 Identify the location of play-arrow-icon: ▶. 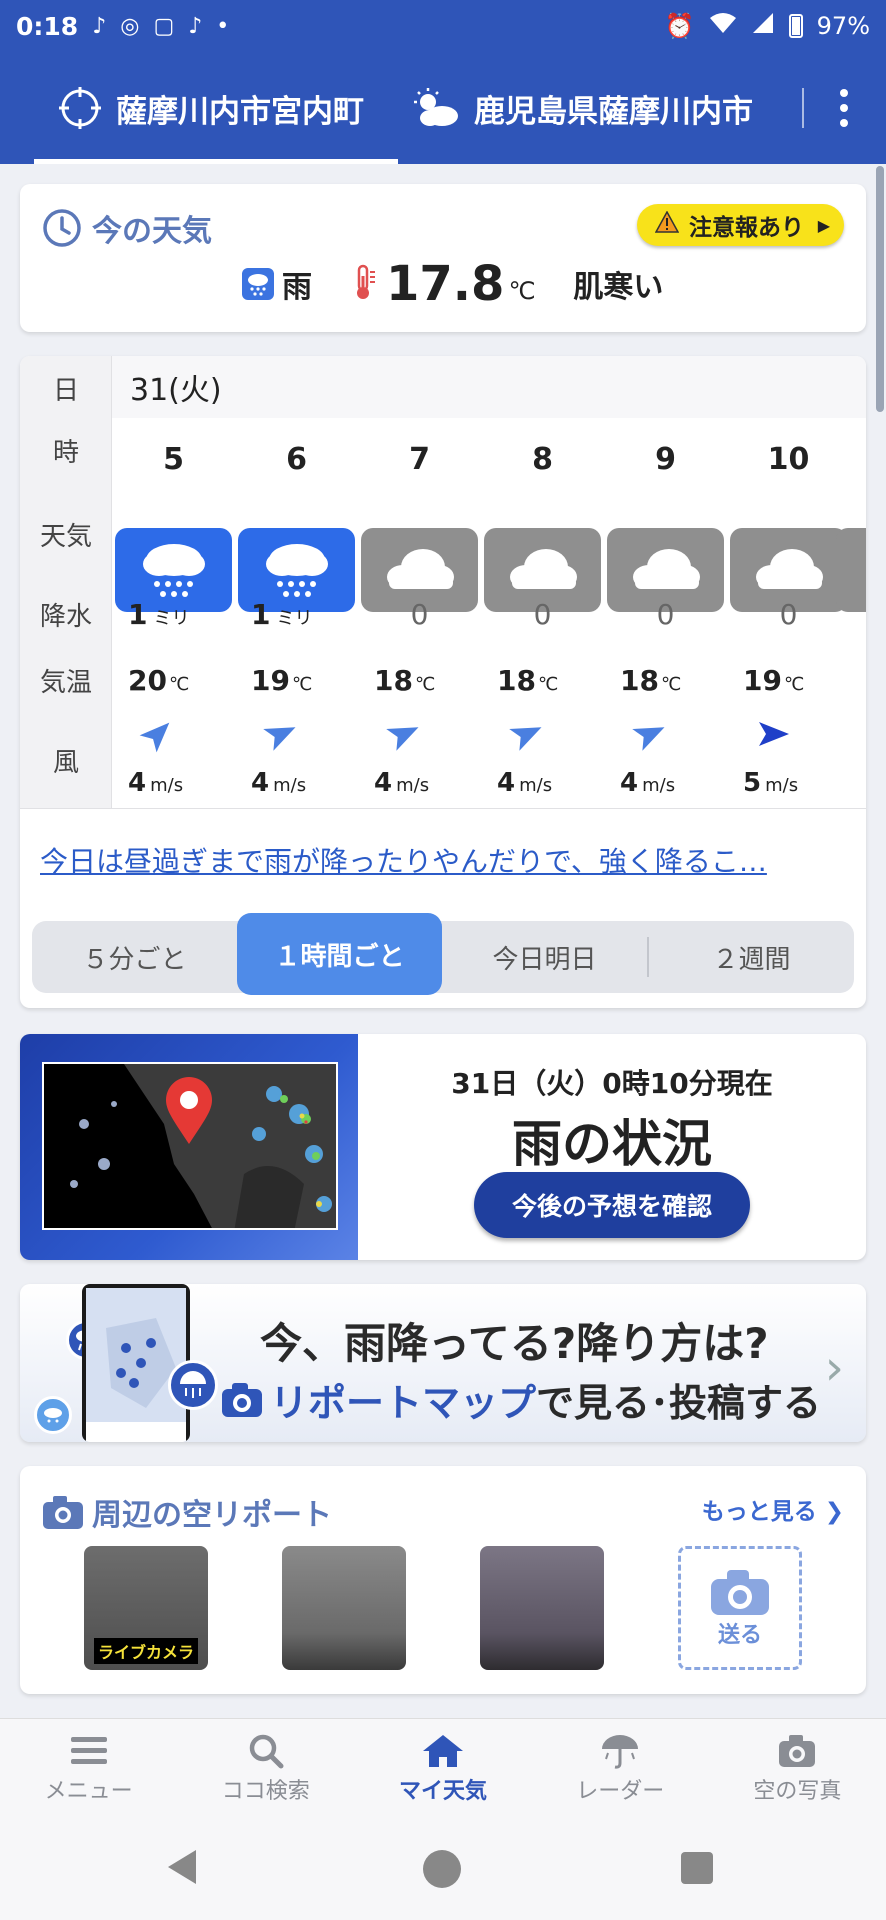
(823, 225).